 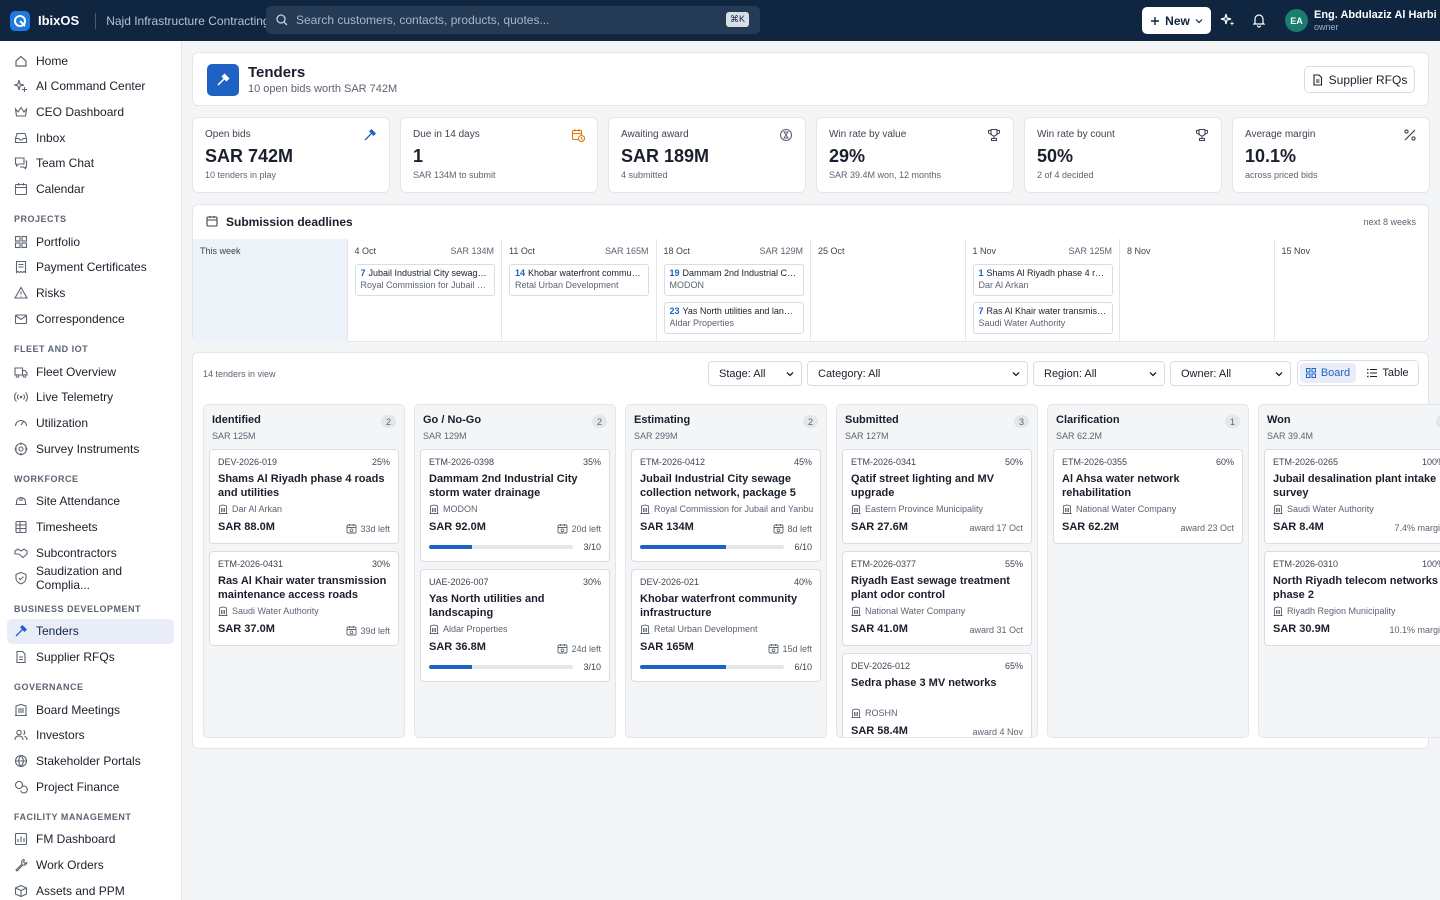 What do you see at coordinates (1207, 528) in the screenshot?
I see `tender-meta-text: award 23 Oct` at bounding box center [1207, 528].